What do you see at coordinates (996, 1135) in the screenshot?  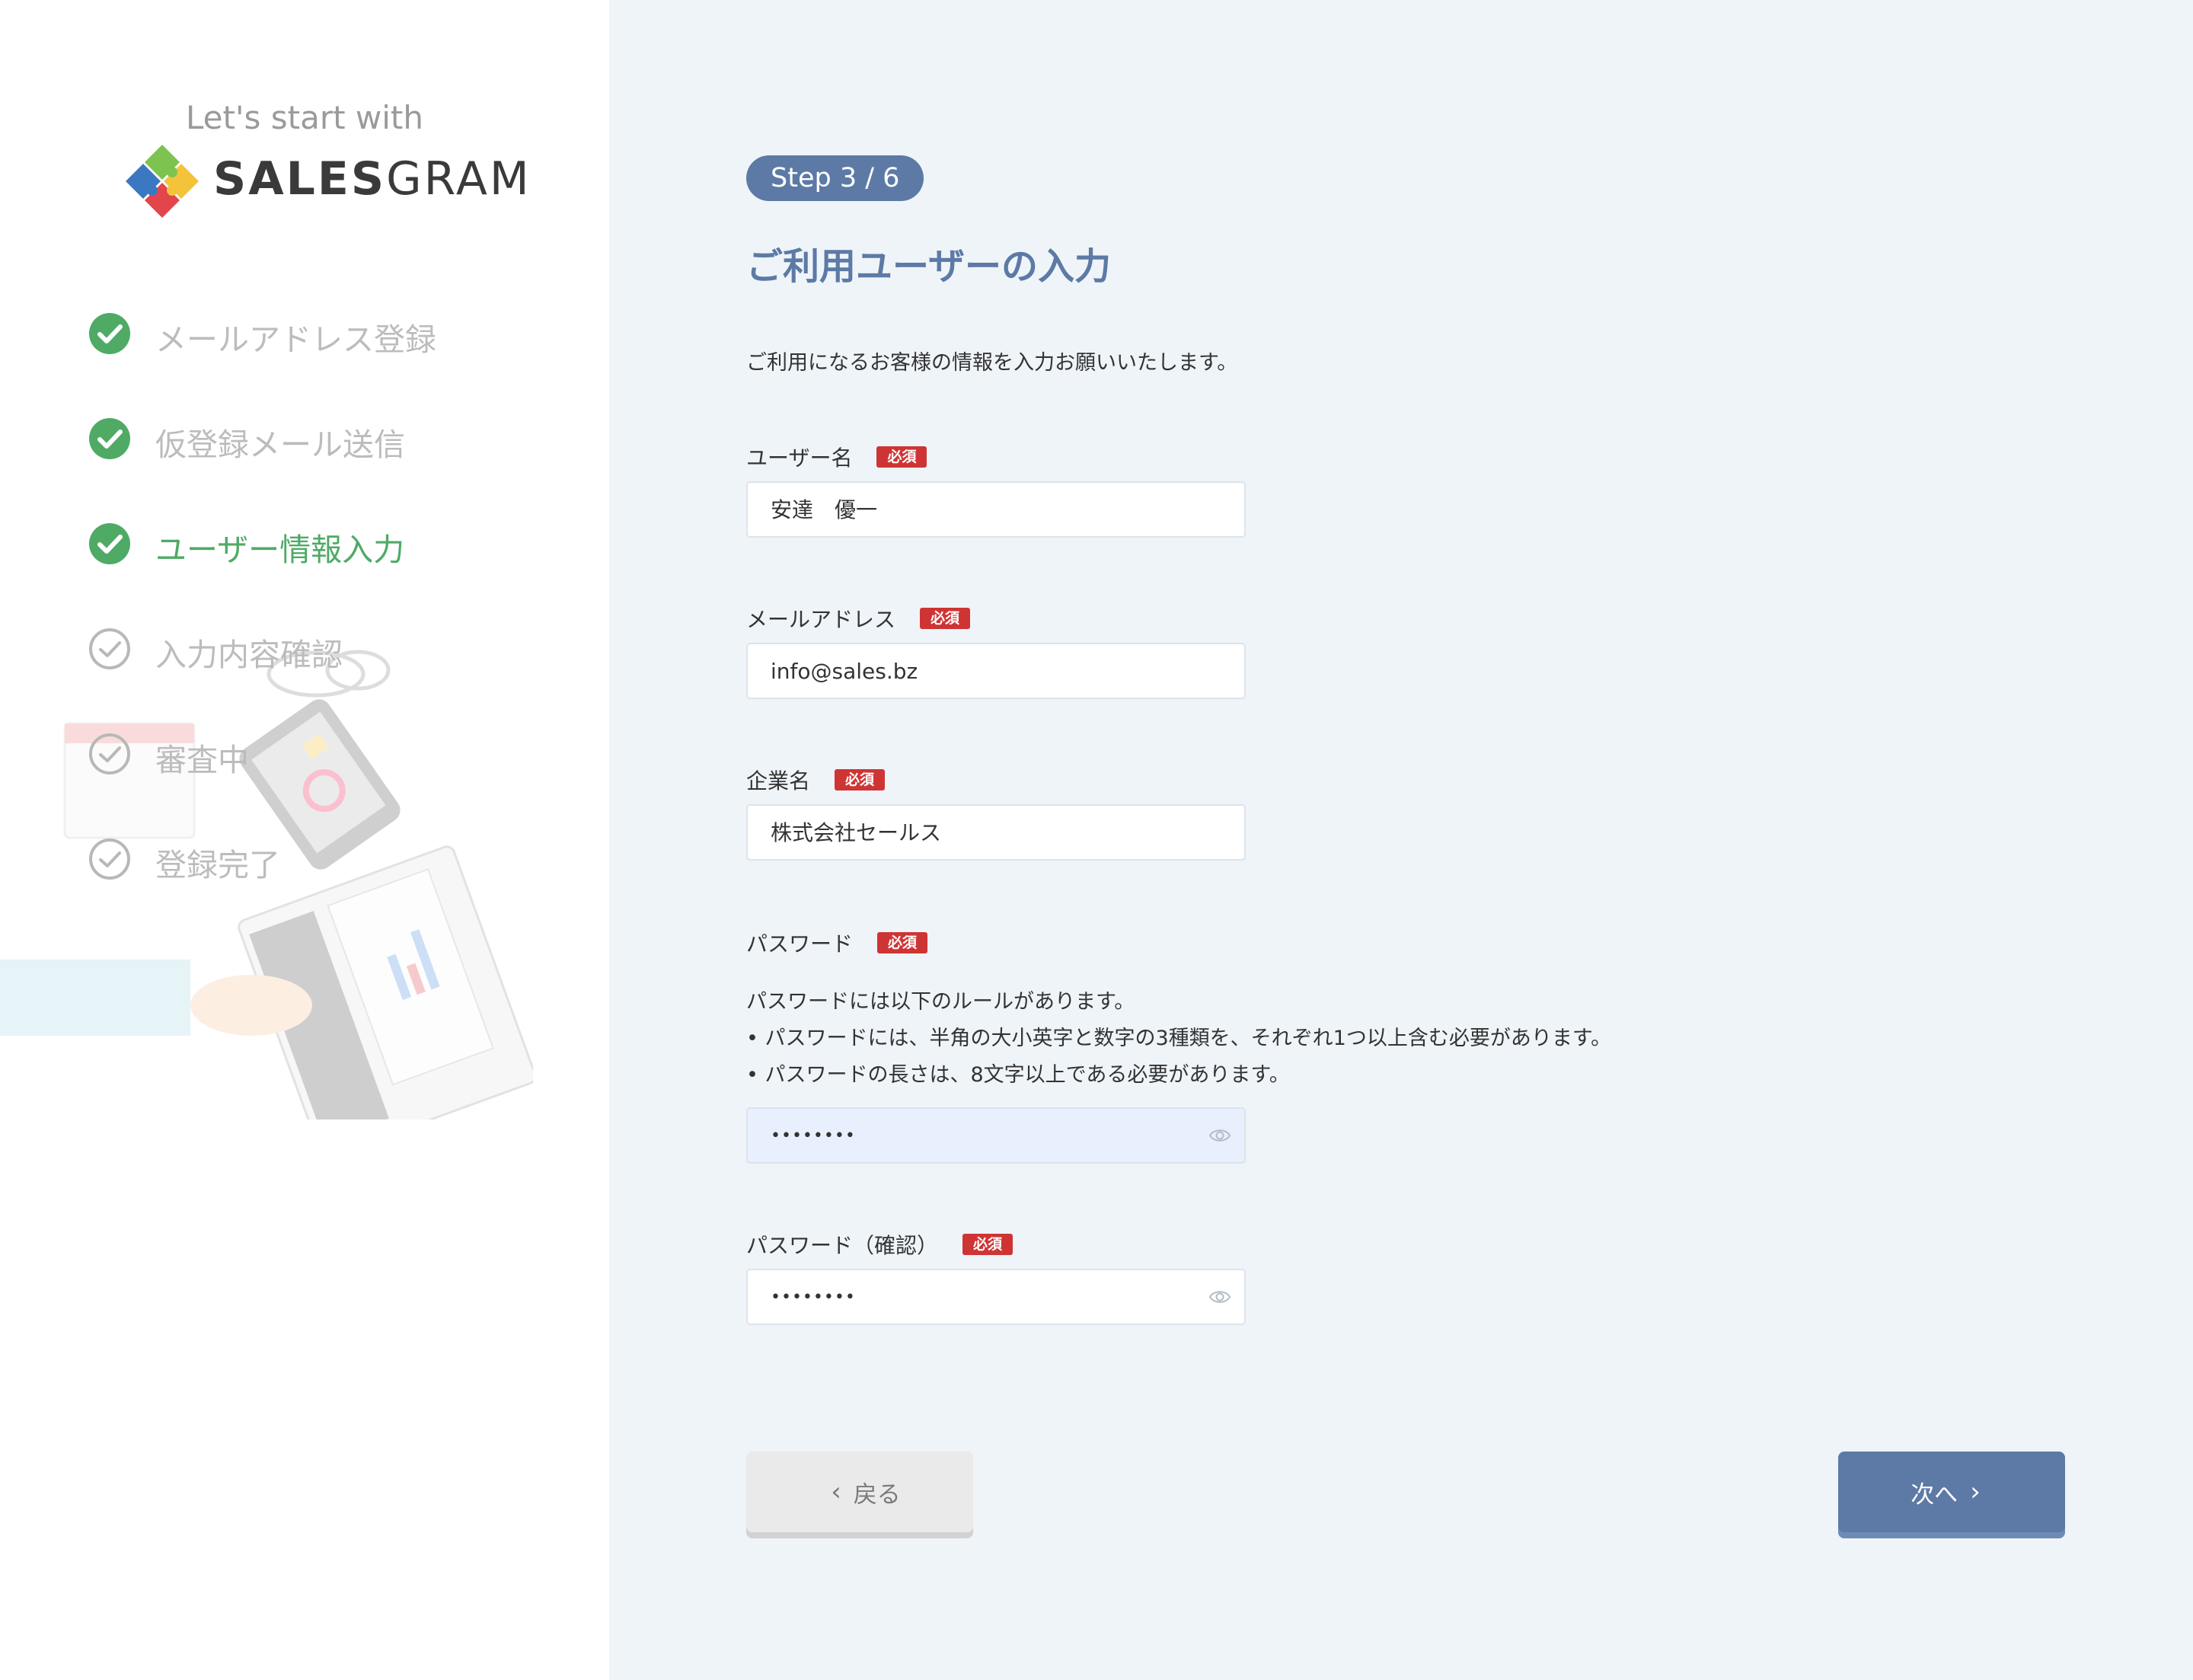 I see `password-field: ••••••••` at bounding box center [996, 1135].